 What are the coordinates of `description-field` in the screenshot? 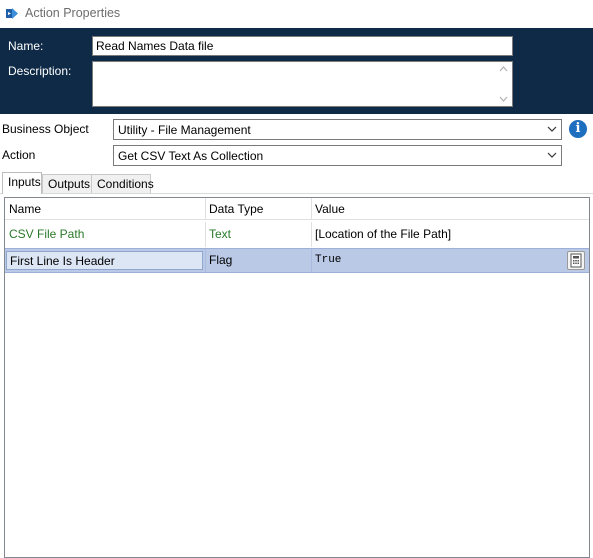 It's located at (302, 84).